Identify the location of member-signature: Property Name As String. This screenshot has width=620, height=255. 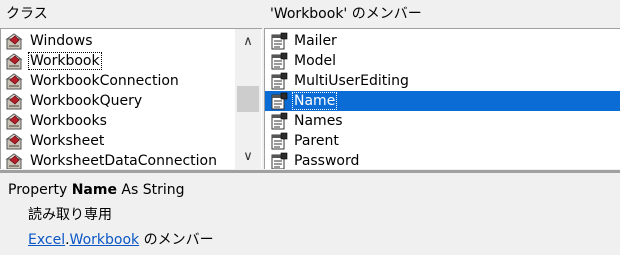
(310, 190).